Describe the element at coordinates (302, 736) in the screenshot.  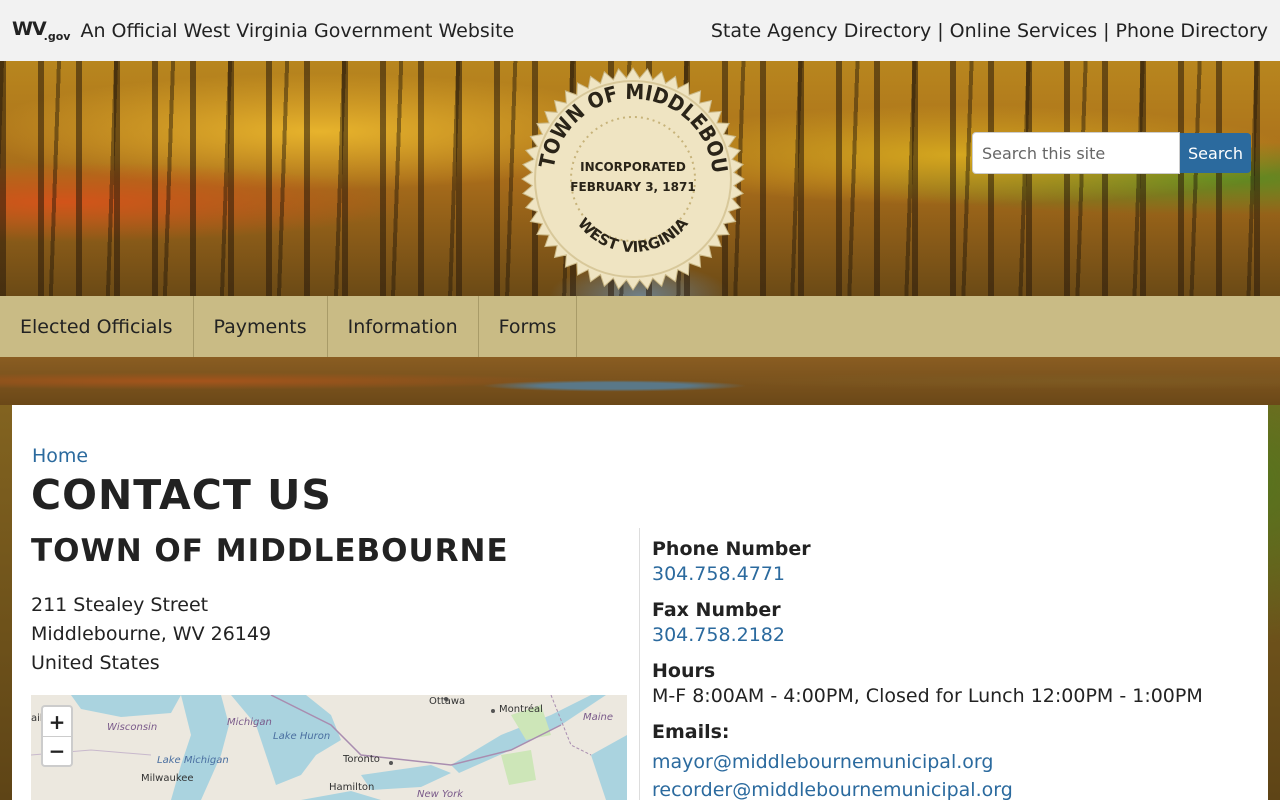
I see `map-label-lake-huron: Lake Huron` at that location.